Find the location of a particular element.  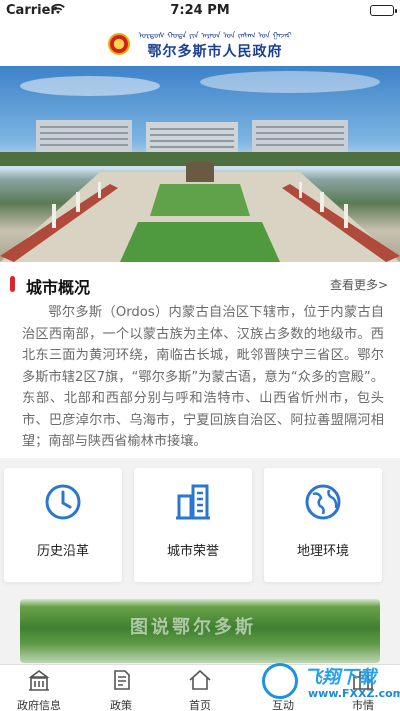

watermark-logo-icon is located at coordinates (280, 681).